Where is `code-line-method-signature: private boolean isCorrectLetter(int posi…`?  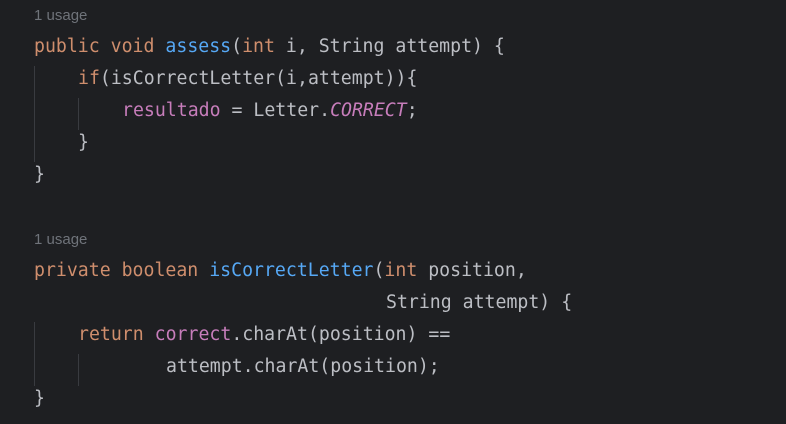 code-line-method-signature: private boolean isCorrectLetter(int posi… is located at coordinates (280, 271).